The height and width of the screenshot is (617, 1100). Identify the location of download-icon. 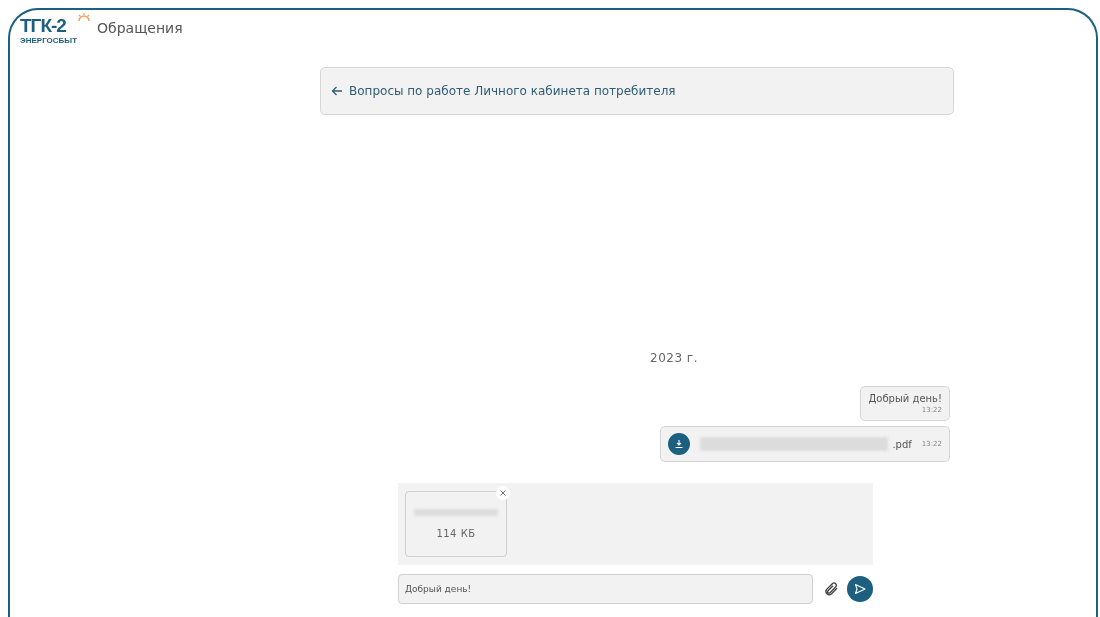
(679, 444).